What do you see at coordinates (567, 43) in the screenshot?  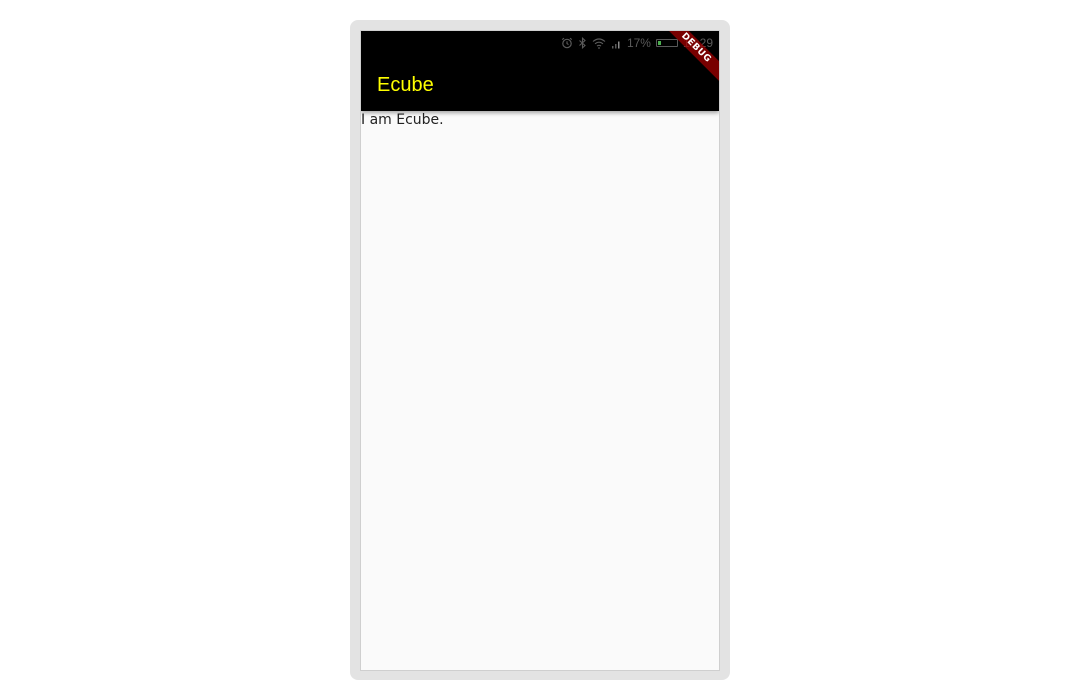 I see `alarm-icon` at bounding box center [567, 43].